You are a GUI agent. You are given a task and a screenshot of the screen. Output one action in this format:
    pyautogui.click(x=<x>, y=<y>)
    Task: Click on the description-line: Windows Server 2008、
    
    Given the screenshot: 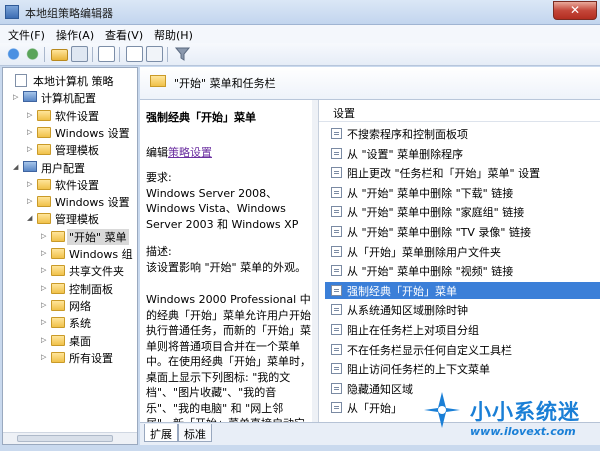 What is the action you would take?
    pyautogui.click(x=212, y=193)
    